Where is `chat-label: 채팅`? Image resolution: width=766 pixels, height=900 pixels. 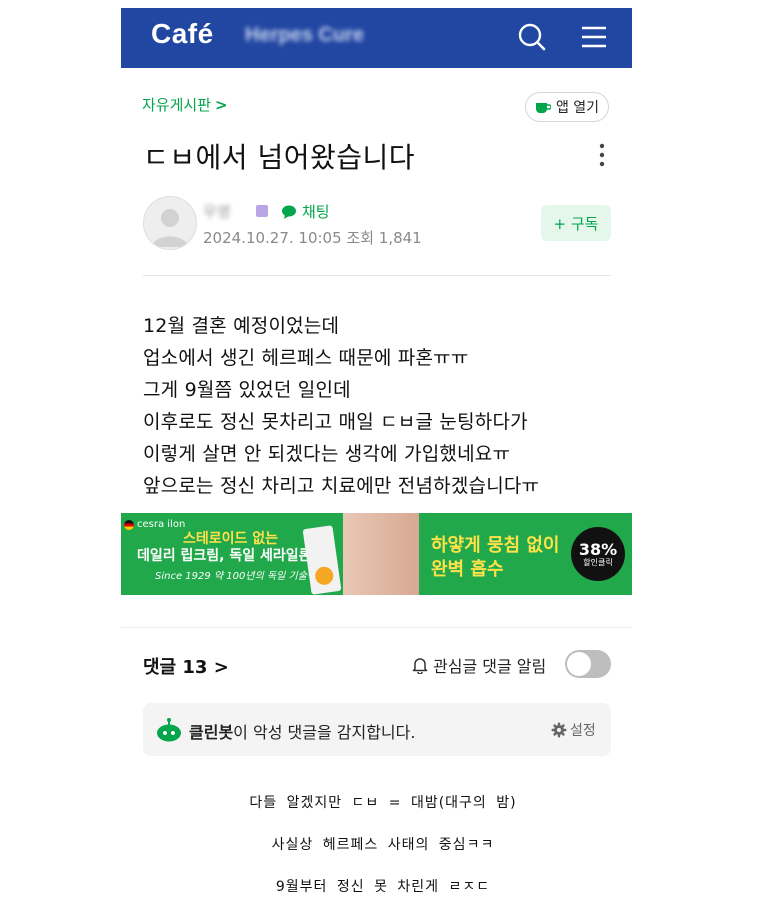
chat-label: 채팅 is located at coordinates (316, 212).